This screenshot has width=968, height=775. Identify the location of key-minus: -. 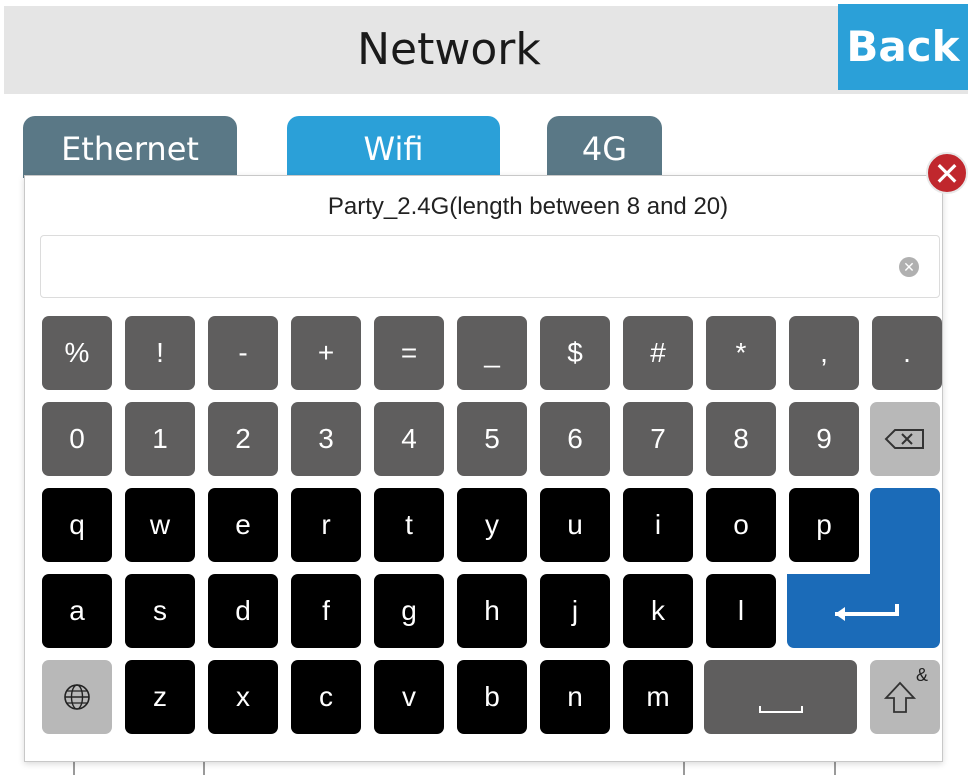
(243, 353).